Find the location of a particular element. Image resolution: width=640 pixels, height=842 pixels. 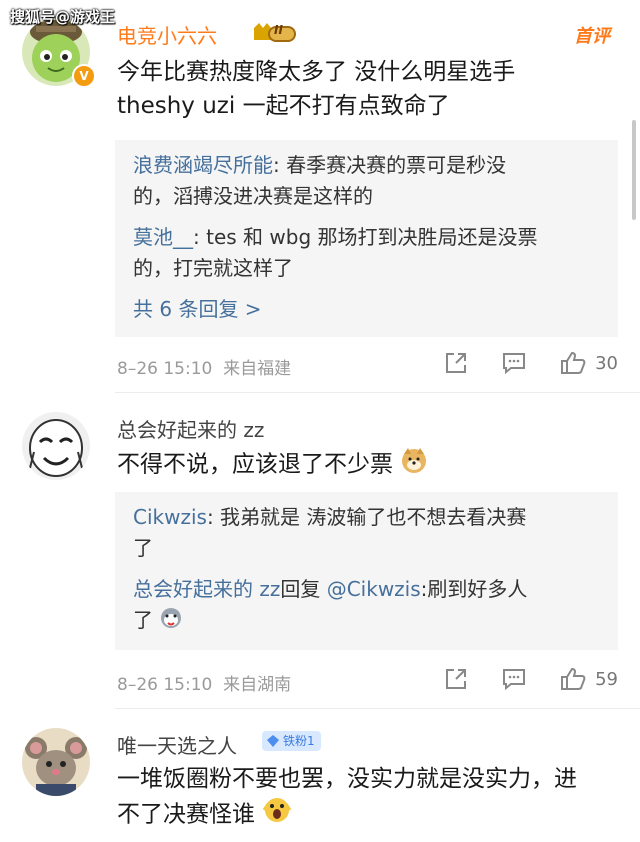

husky-emoji-icon is located at coordinates (171, 621).